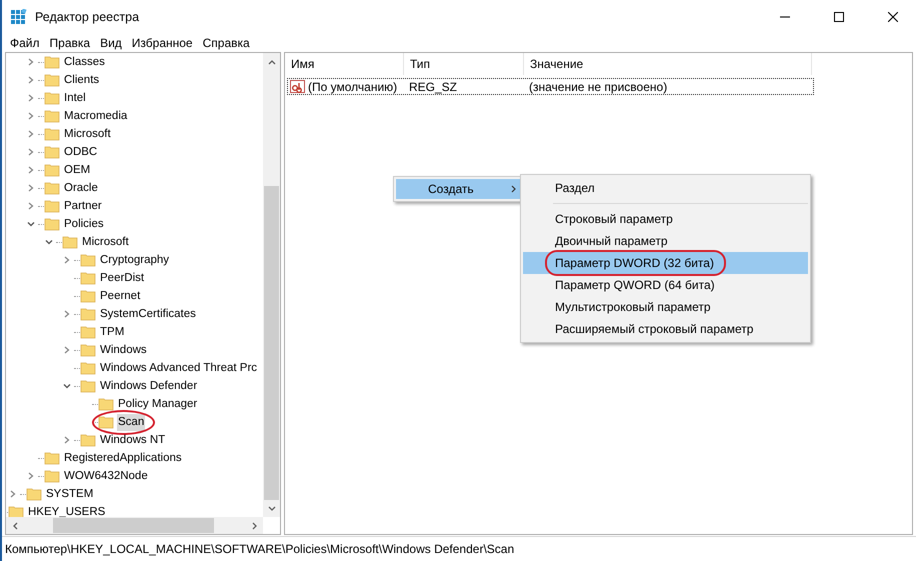 The height and width of the screenshot is (561, 916). What do you see at coordinates (106, 476) in the screenshot?
I see `tree-item: WOW6432Node` at bounding box center [106, 476].